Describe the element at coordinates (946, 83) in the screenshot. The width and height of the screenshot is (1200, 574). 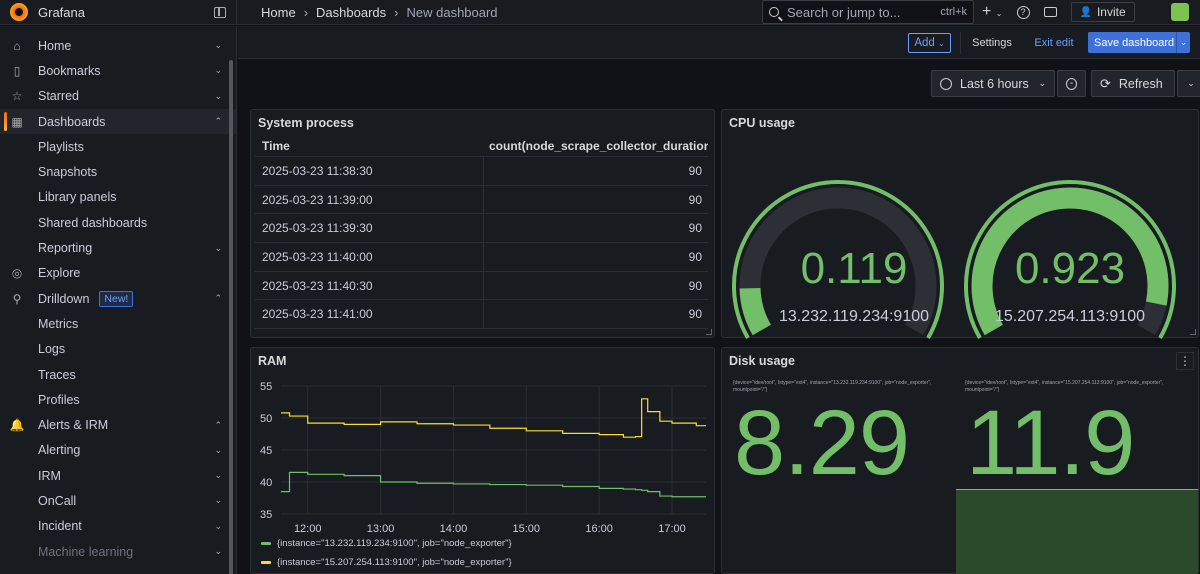
I see `clock-icon` at that location.